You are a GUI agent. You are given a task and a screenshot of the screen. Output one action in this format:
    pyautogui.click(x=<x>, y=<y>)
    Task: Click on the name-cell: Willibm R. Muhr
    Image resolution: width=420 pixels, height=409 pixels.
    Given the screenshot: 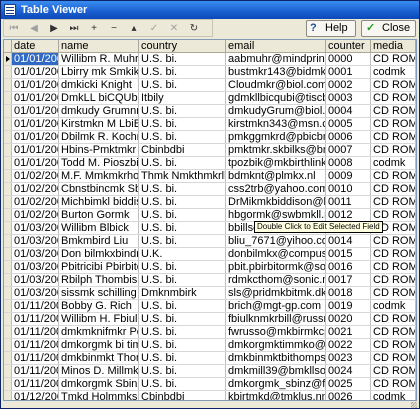 What is the action you would take?
    pyautogui.click(x=99, y=59)
    